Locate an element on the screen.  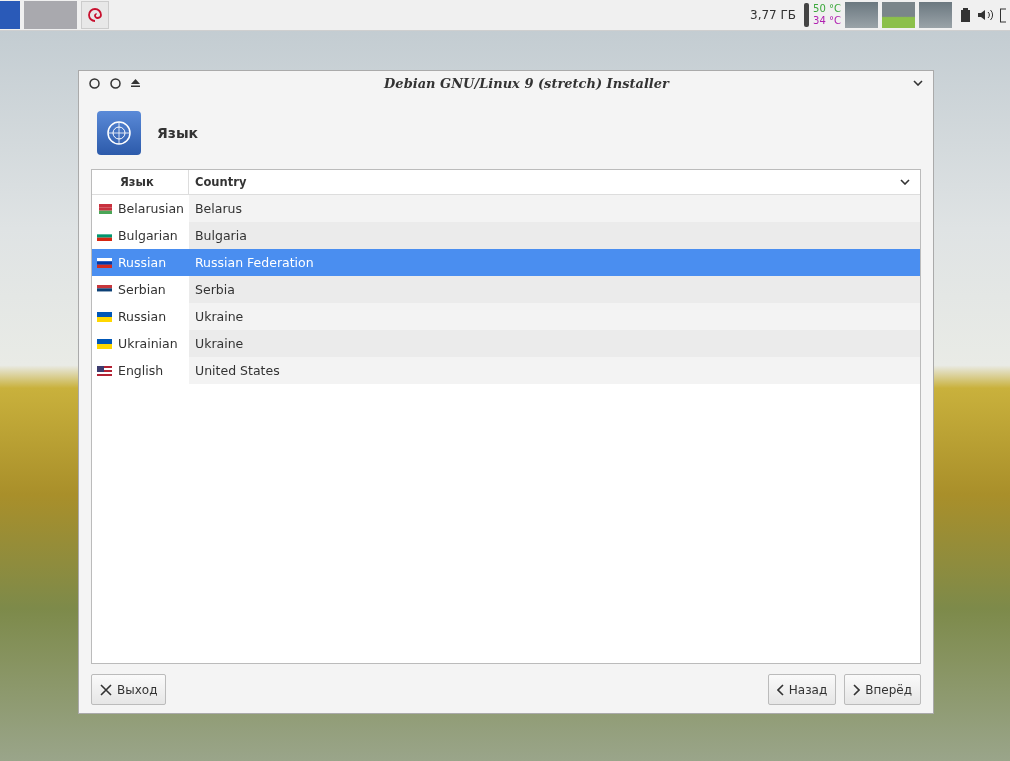
eject-icon is located at coordinates (135, 83).